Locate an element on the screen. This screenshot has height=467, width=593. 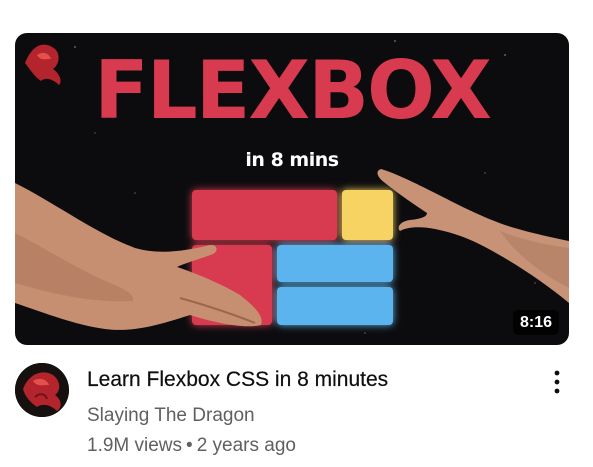
channel-name: Slaying The Dragon is located at coordinates (307, 416).